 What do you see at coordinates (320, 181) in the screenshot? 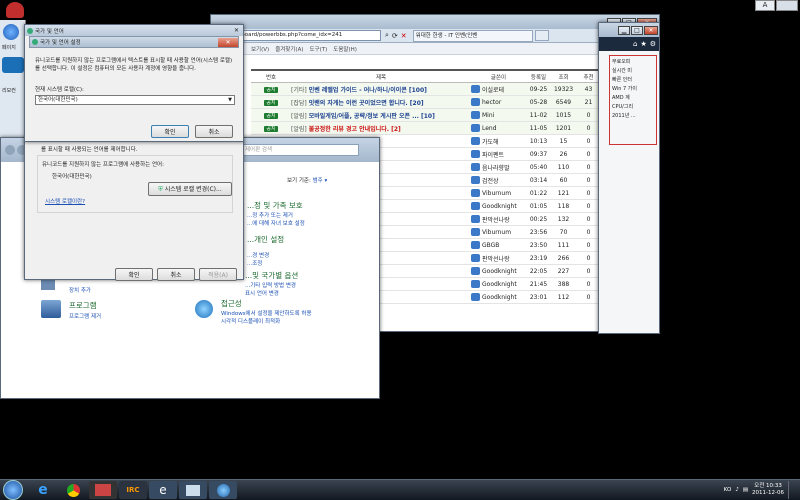
I see `view-dropdown: 범주 ▾` at bounding box center [320, 181].